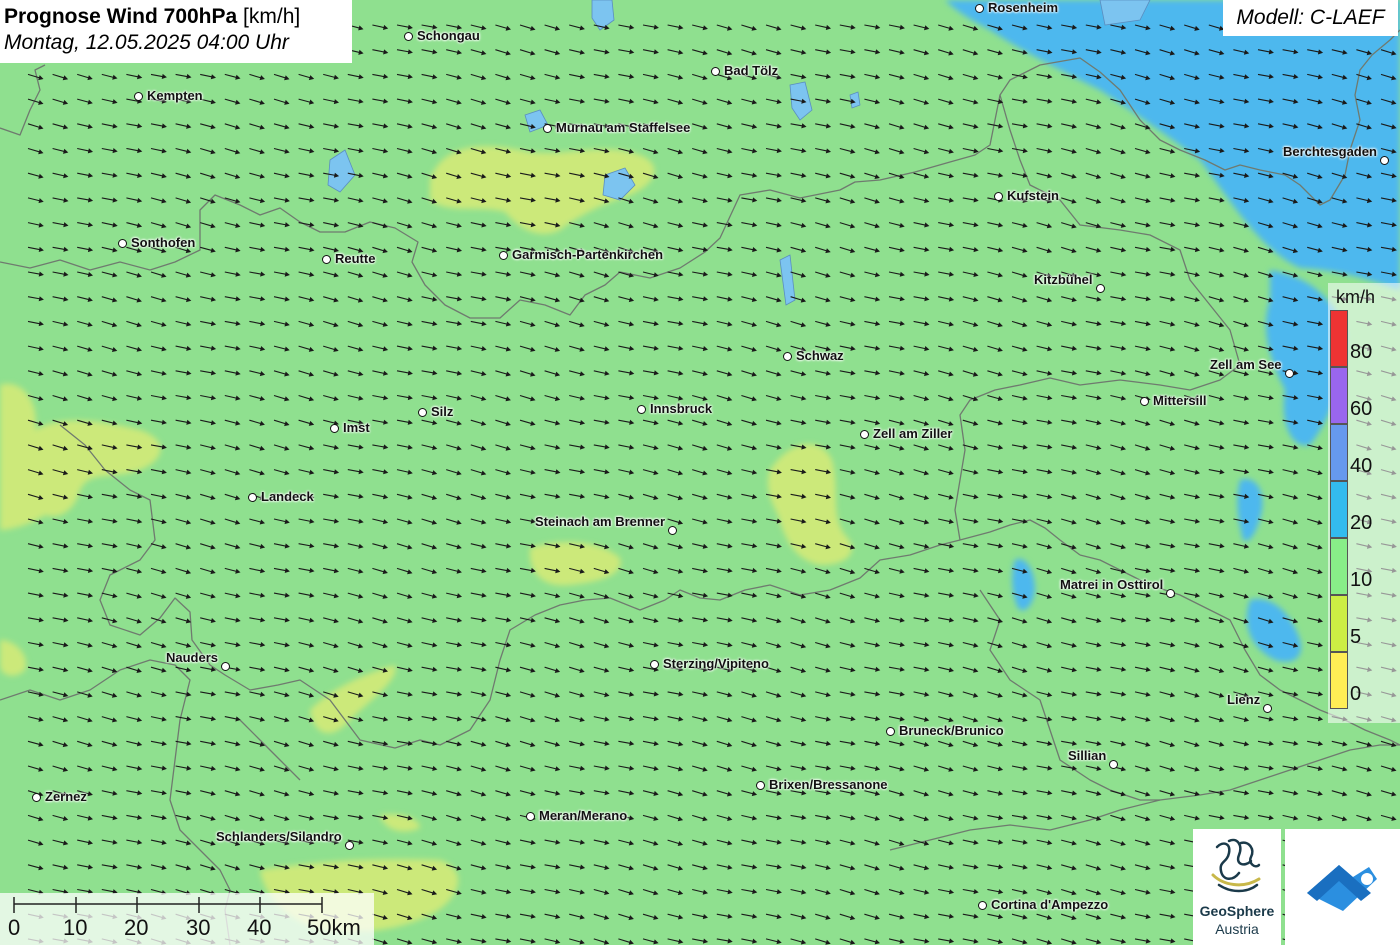 This screenshot has height=945, width=1400. I want to click on city-label: Nauders, so click(192, 657).